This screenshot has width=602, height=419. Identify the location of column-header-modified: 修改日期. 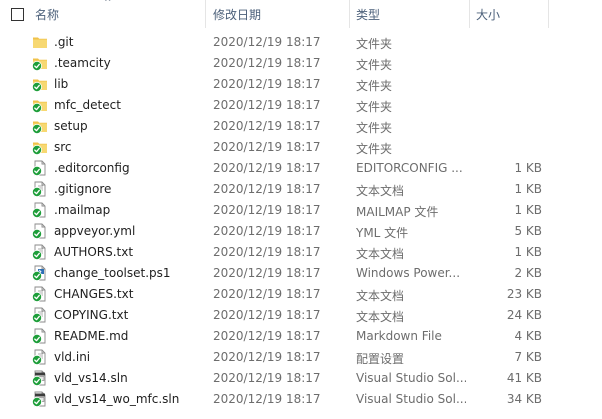
(237, 14).